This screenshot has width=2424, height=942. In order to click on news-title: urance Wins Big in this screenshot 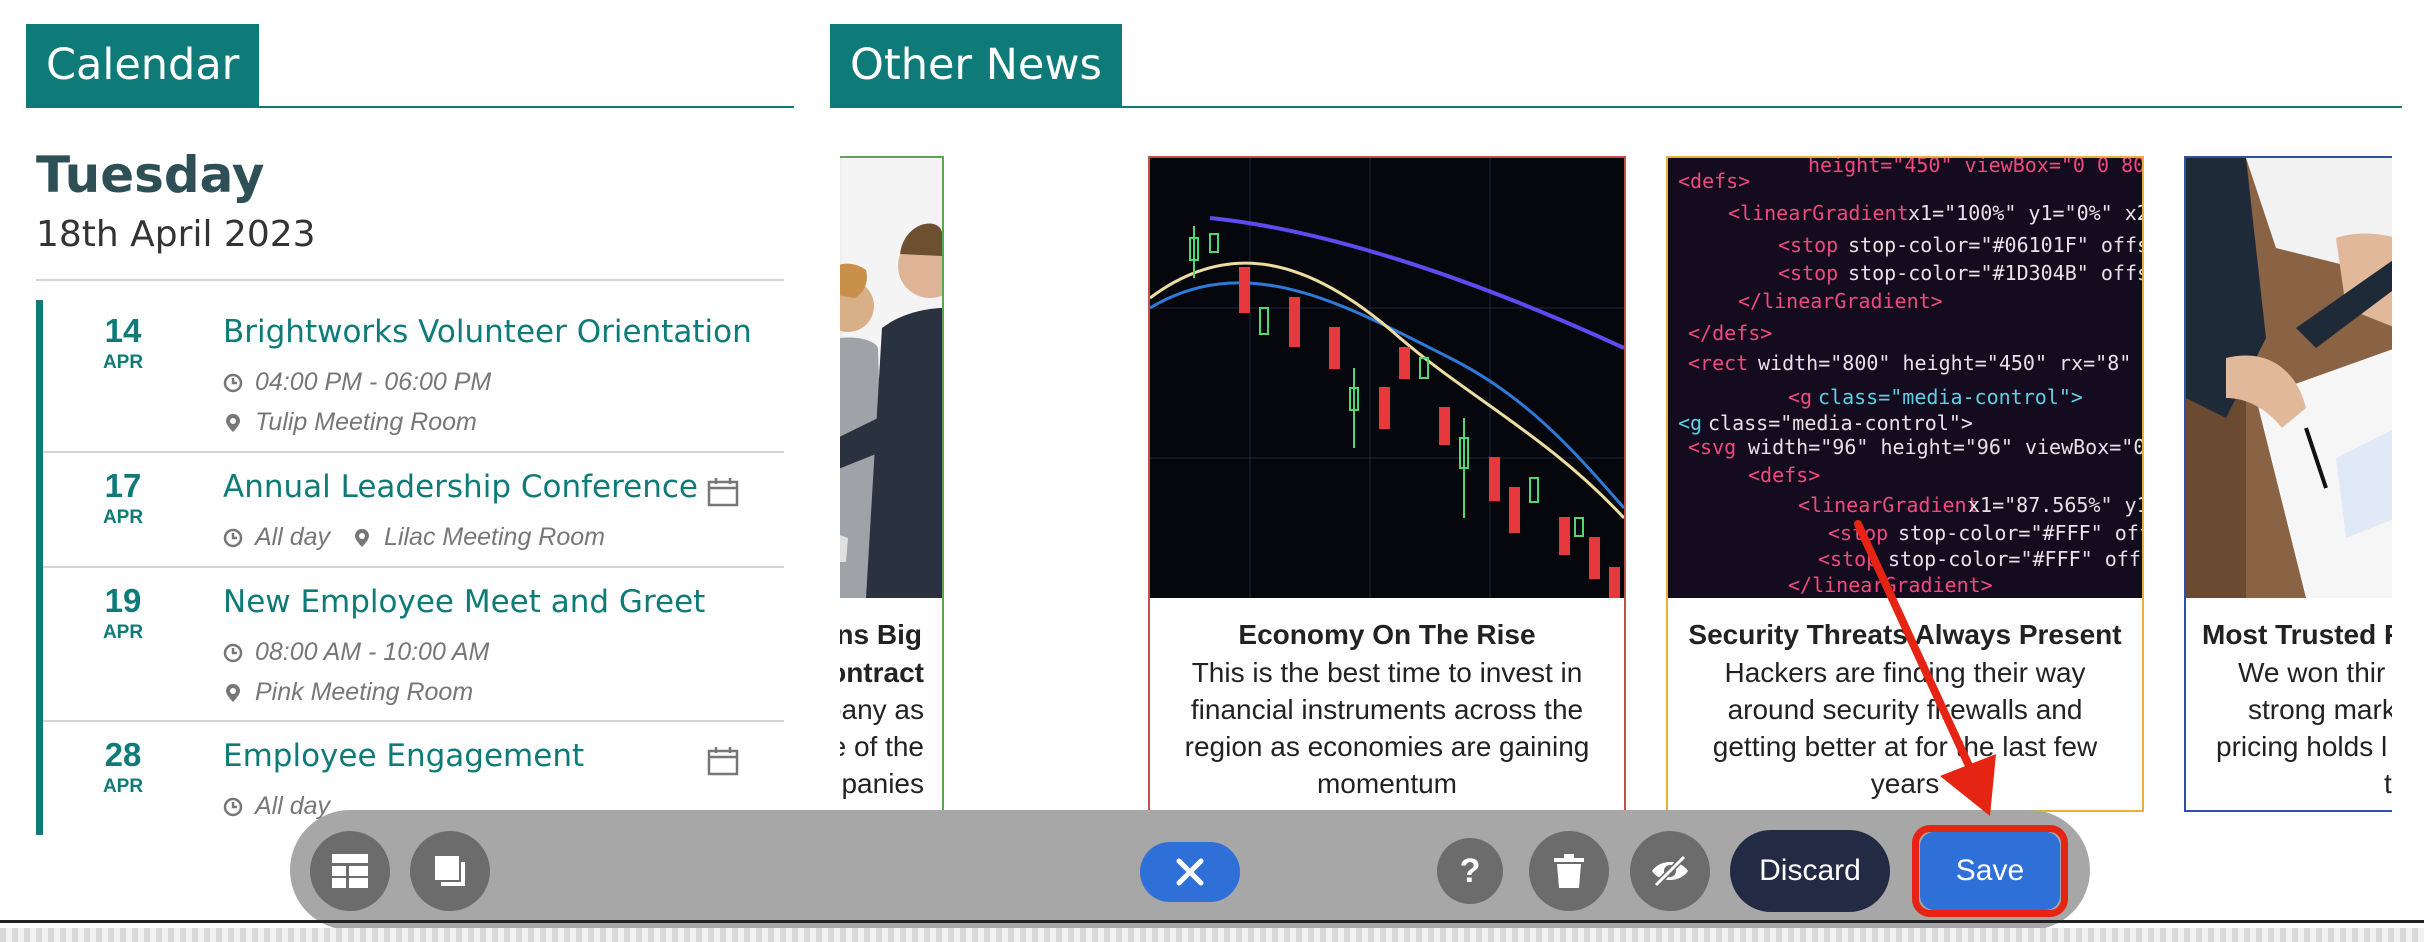, I will do `click(891, 635)`.